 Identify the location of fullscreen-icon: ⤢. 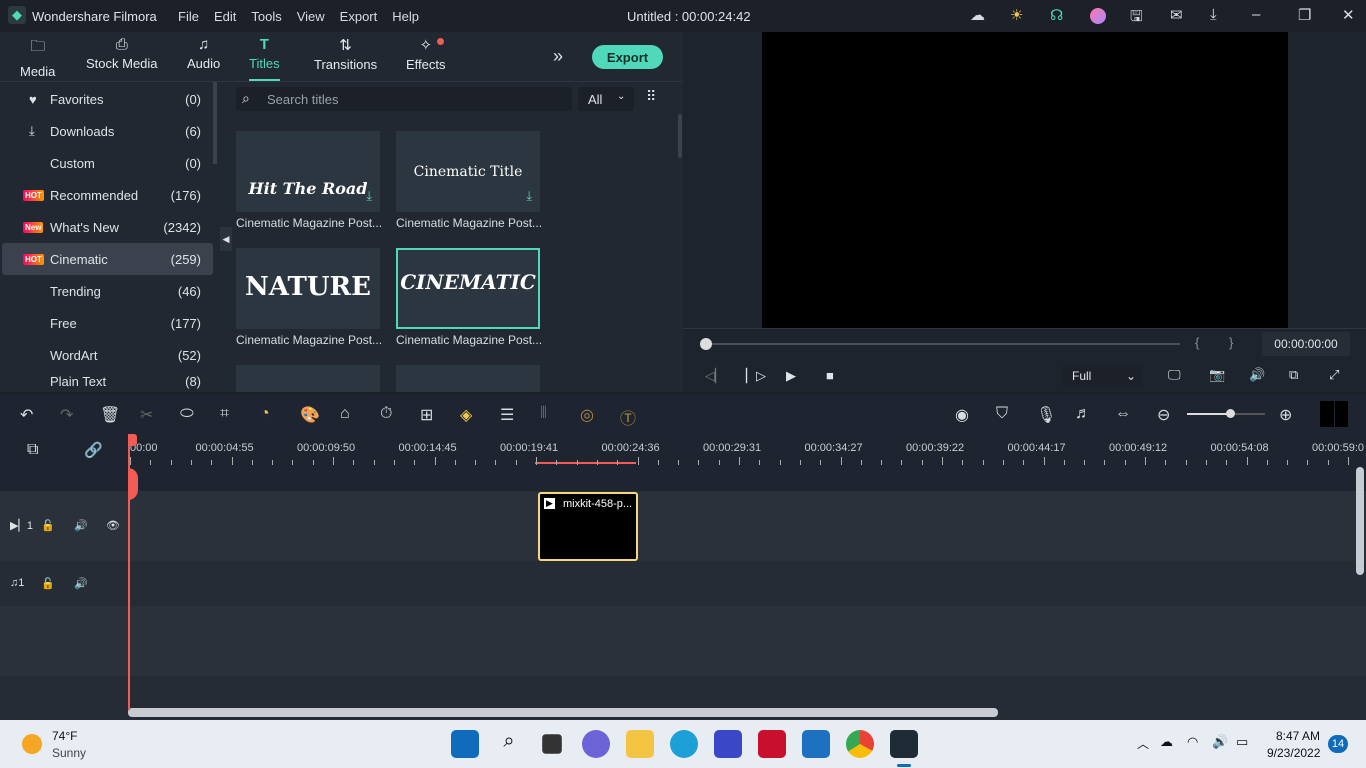
(1334, 375).